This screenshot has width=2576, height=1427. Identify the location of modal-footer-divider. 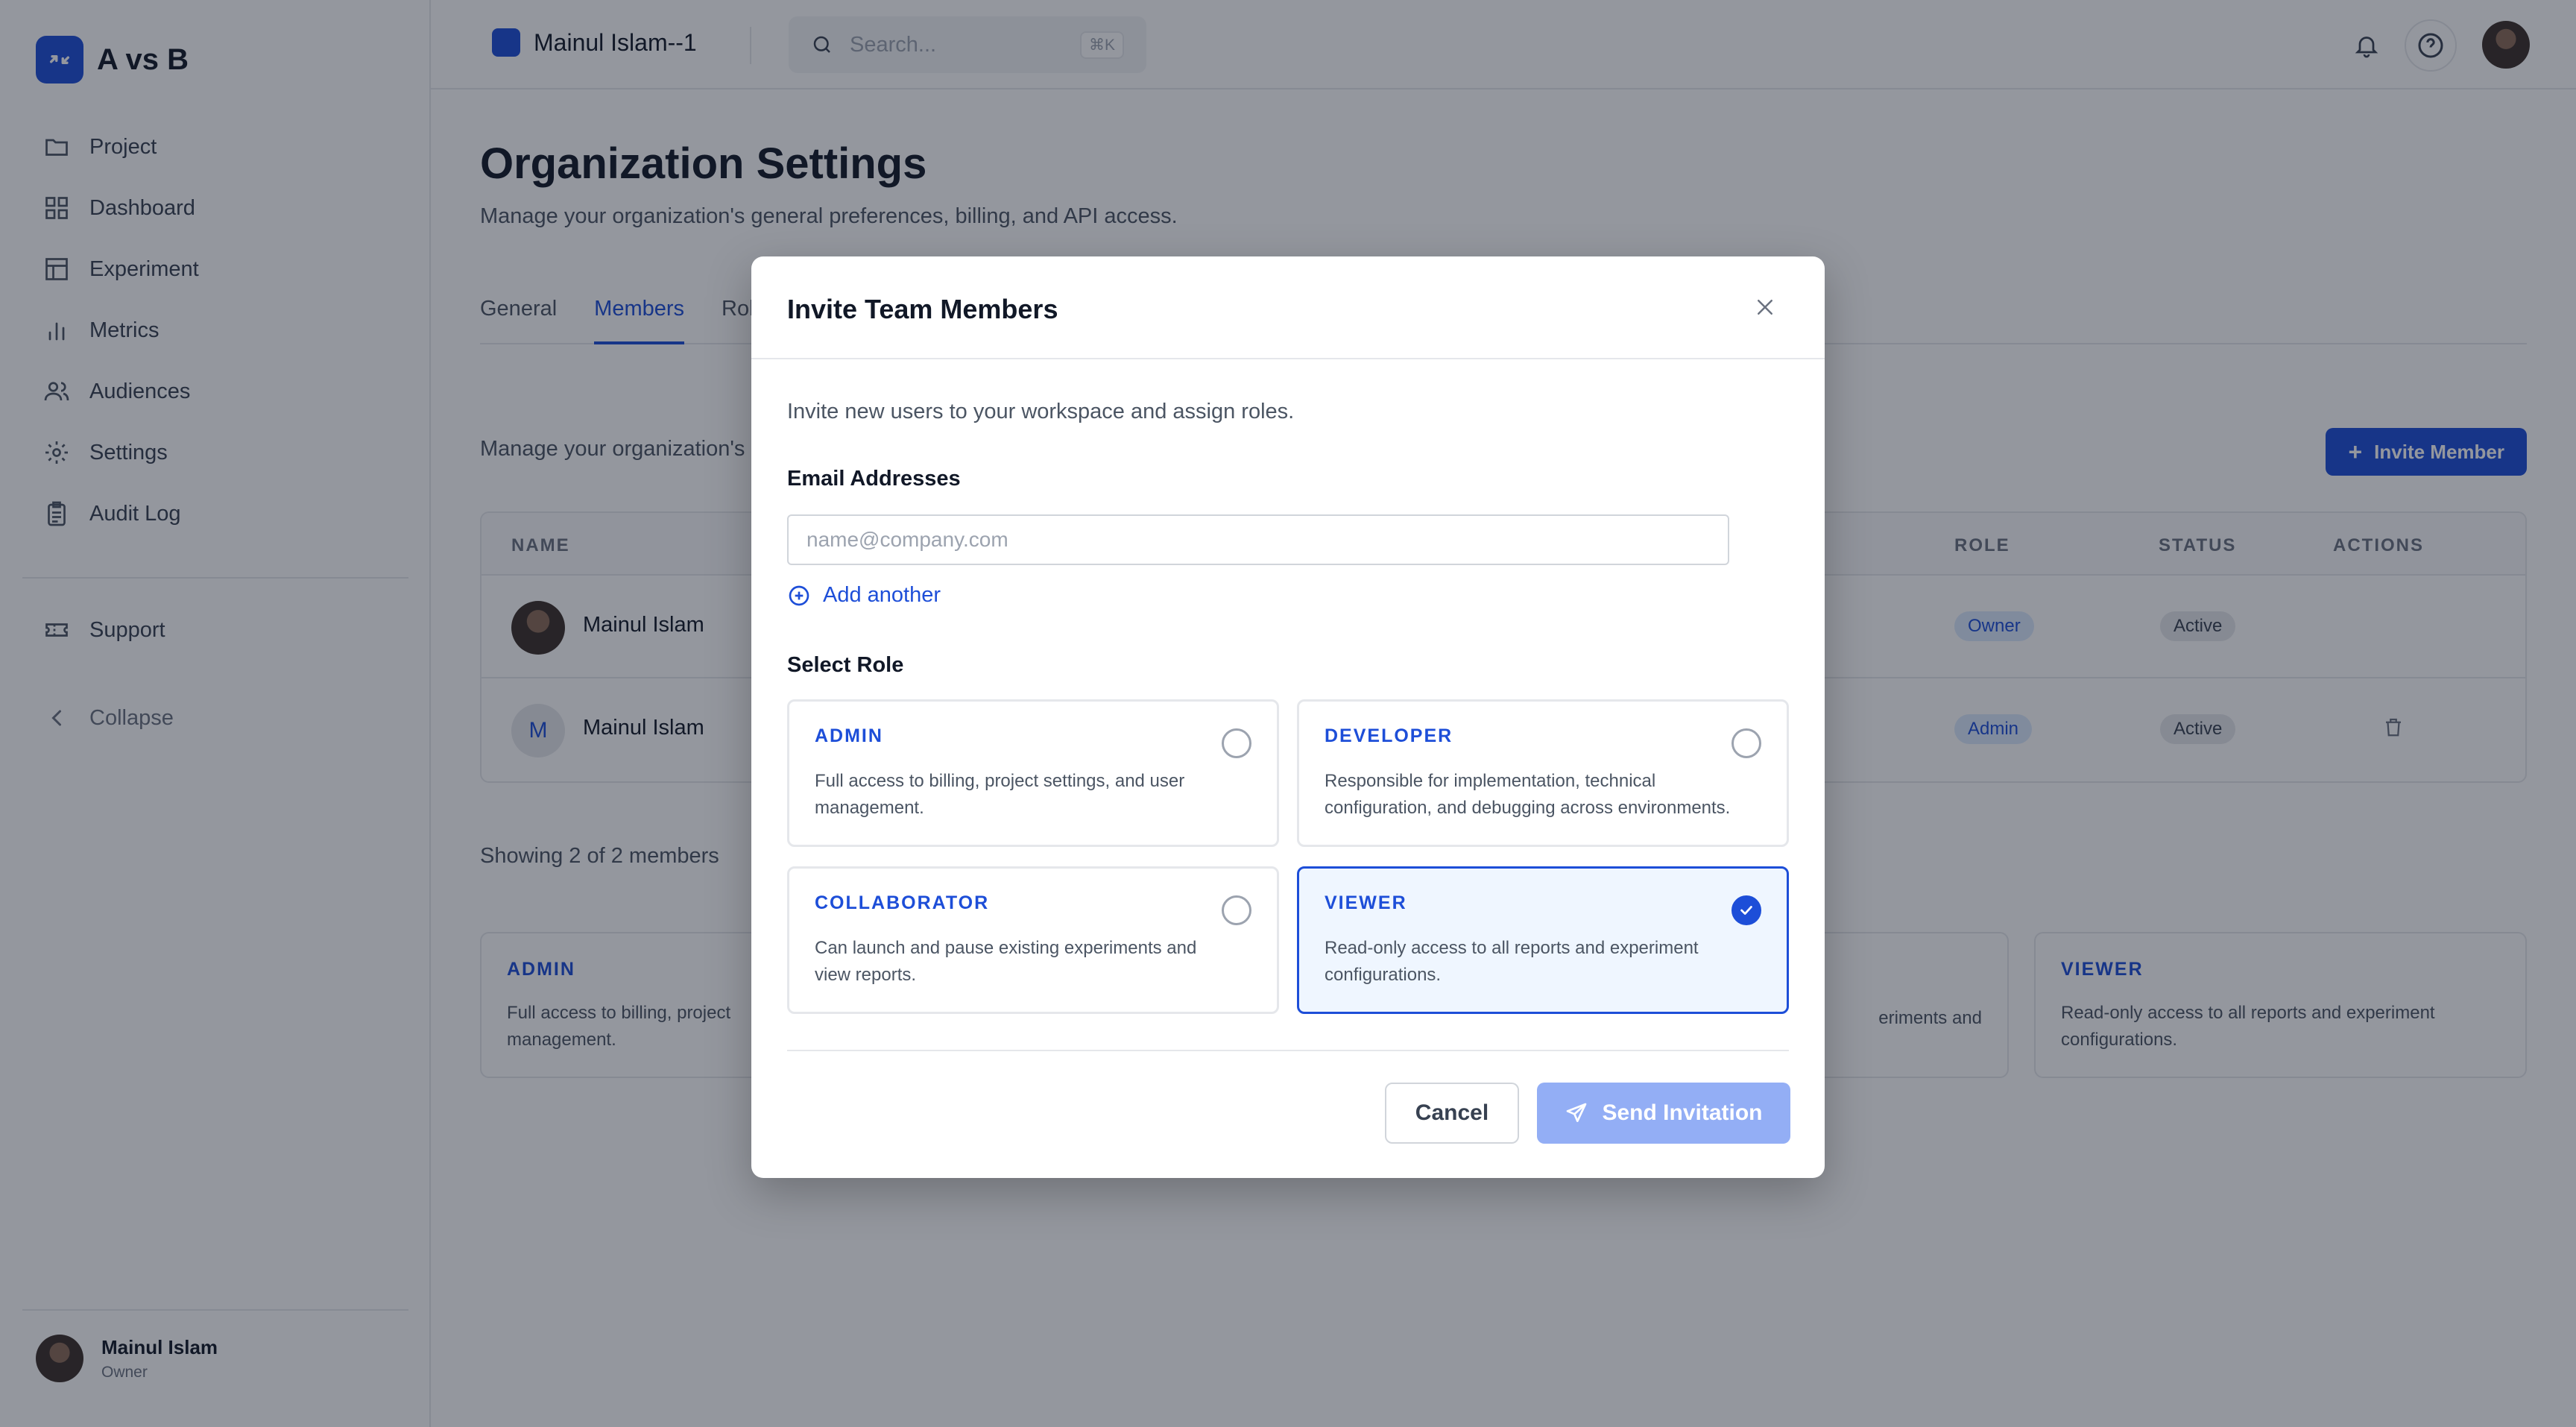
(1288, 1050).